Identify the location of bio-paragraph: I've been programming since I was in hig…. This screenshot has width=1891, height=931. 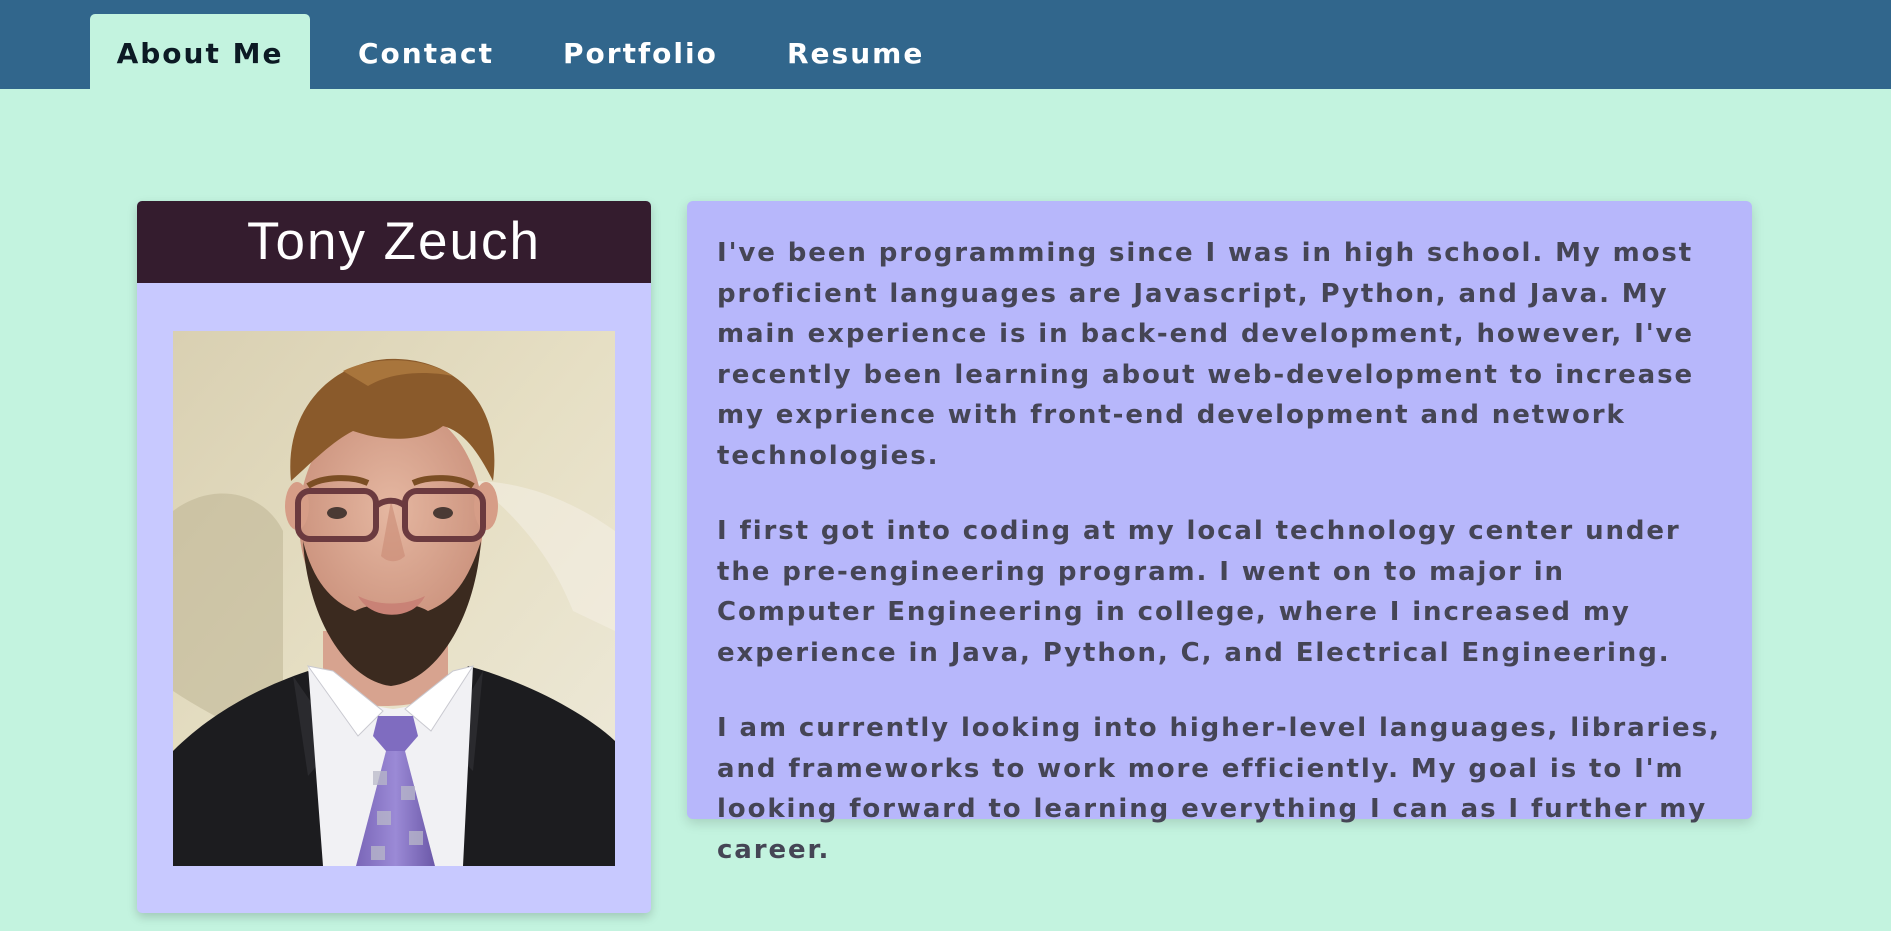
(1205, 354).